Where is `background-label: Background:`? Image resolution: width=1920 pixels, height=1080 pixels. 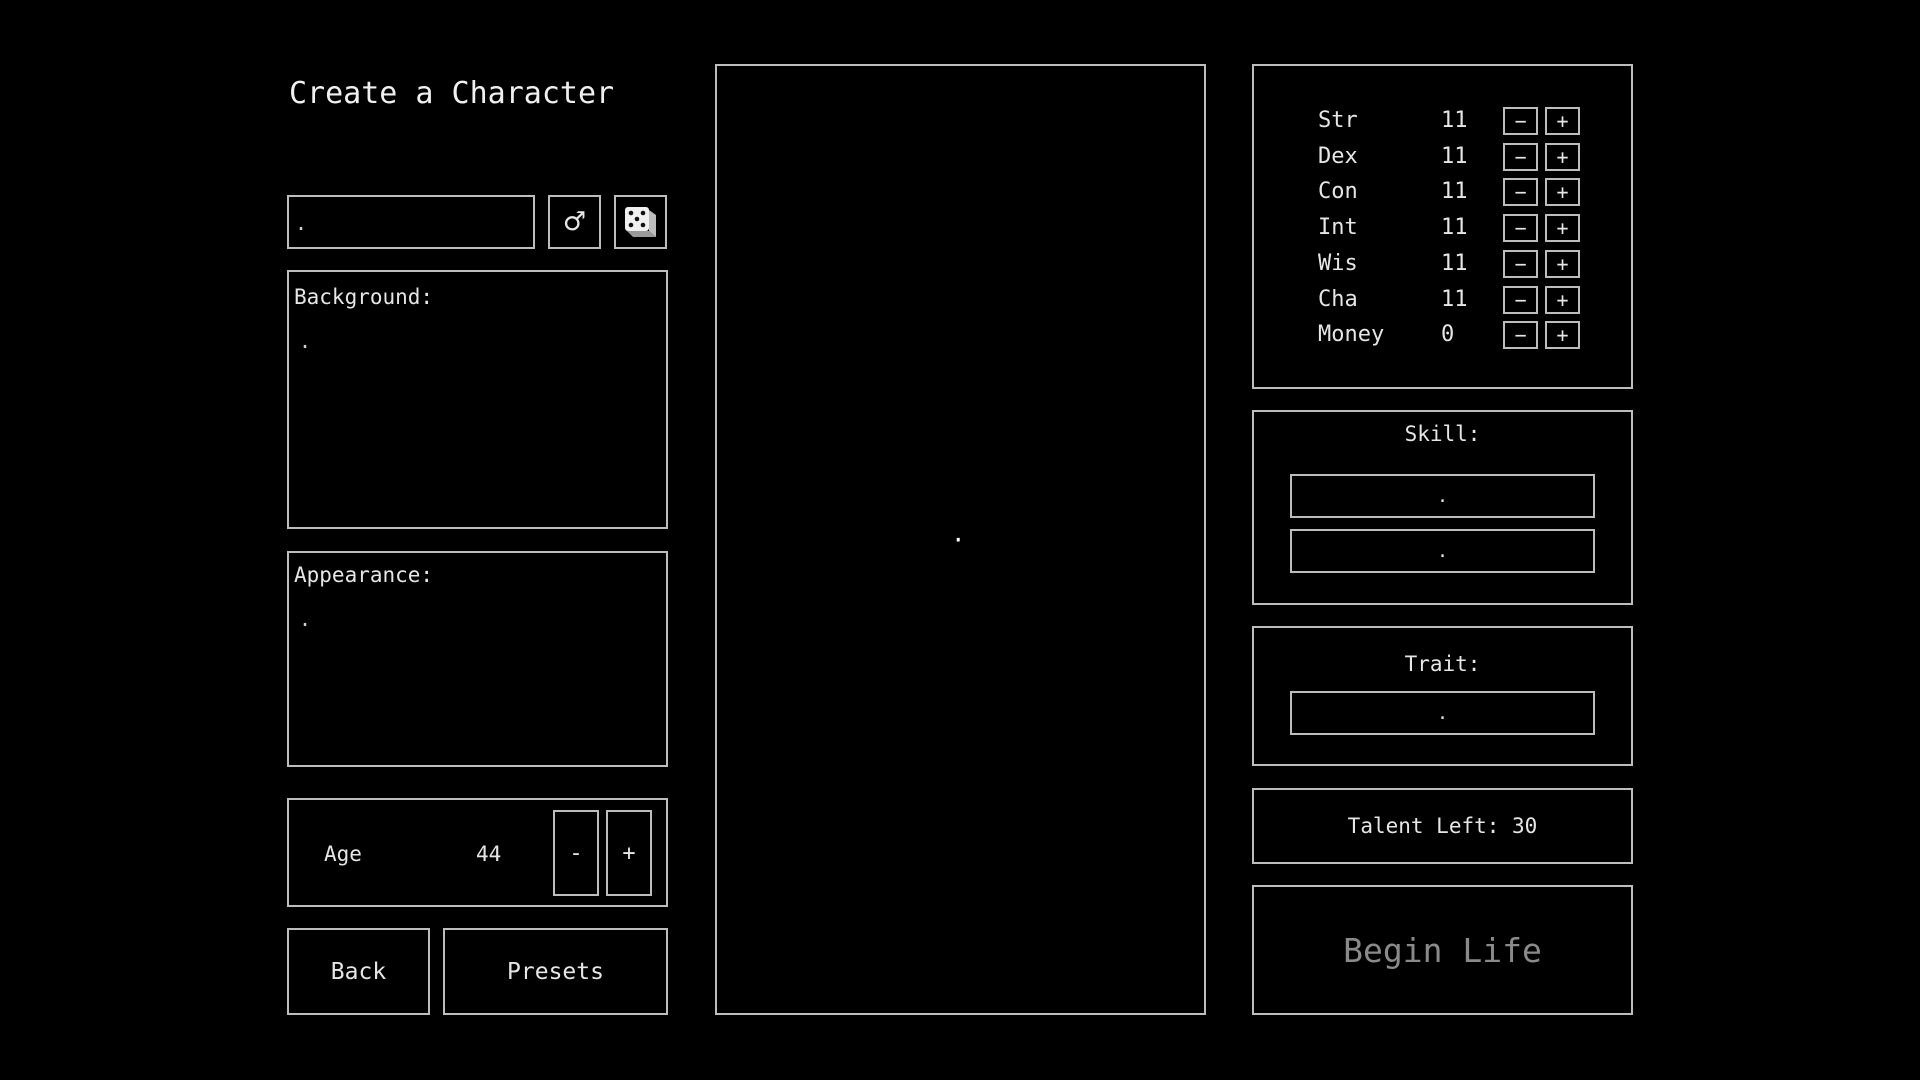 background-label: Background: is located at coordinates (364, 297).